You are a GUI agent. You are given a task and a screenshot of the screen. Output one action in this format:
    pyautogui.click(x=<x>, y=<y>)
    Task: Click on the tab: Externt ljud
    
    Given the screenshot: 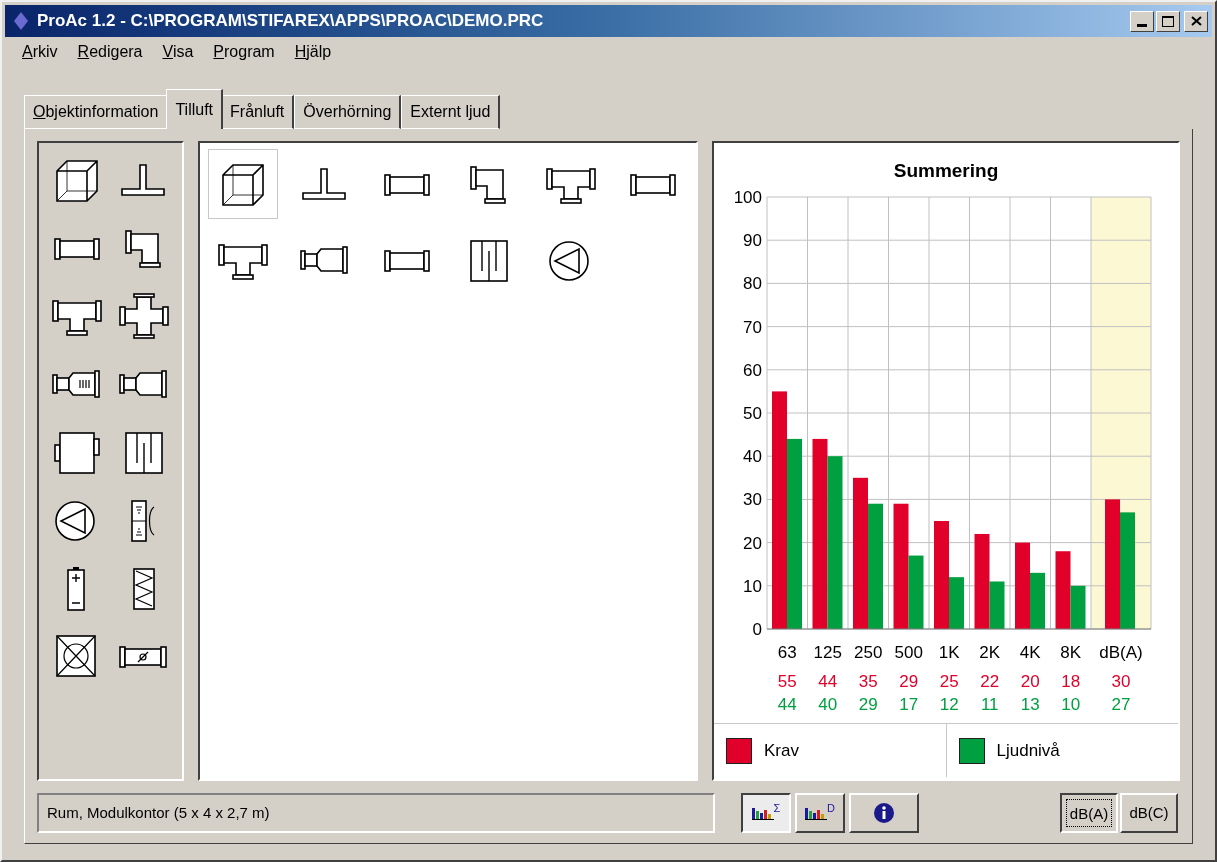 What is the action you would take?
    pyautogui.click(x=451, y=112)
    